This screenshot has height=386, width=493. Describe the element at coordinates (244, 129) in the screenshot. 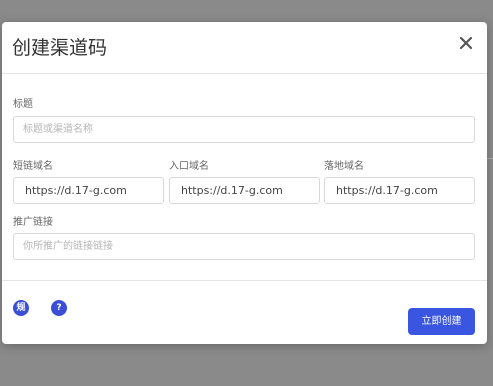

I see `title-input: 标题或渠道名称` at that location.